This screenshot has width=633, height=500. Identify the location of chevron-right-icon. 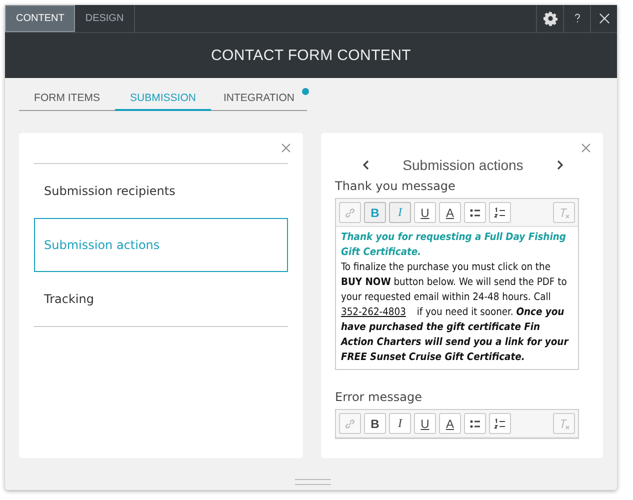
(559, 165).